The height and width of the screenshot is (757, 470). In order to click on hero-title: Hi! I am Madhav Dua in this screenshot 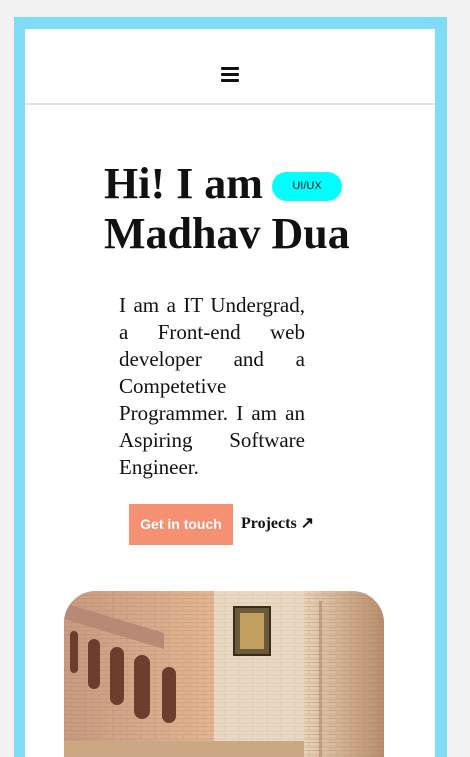, I will do `click(254, 209)`.